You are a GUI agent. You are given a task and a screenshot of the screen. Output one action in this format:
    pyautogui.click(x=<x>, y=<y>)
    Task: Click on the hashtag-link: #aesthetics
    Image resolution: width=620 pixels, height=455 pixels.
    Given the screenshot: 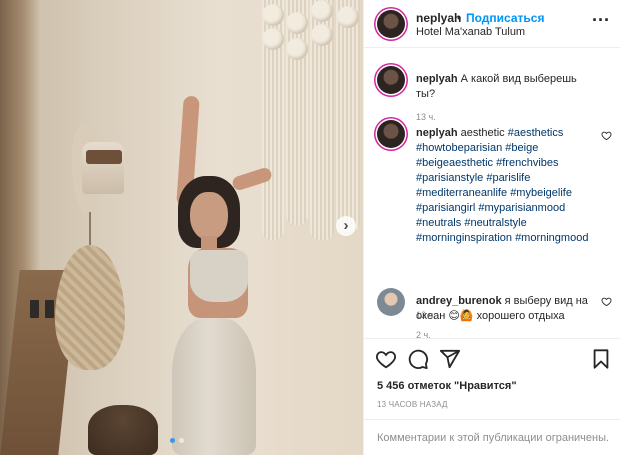 What is the action you would take?
    pyautogui.click(x=536, y=133)
    